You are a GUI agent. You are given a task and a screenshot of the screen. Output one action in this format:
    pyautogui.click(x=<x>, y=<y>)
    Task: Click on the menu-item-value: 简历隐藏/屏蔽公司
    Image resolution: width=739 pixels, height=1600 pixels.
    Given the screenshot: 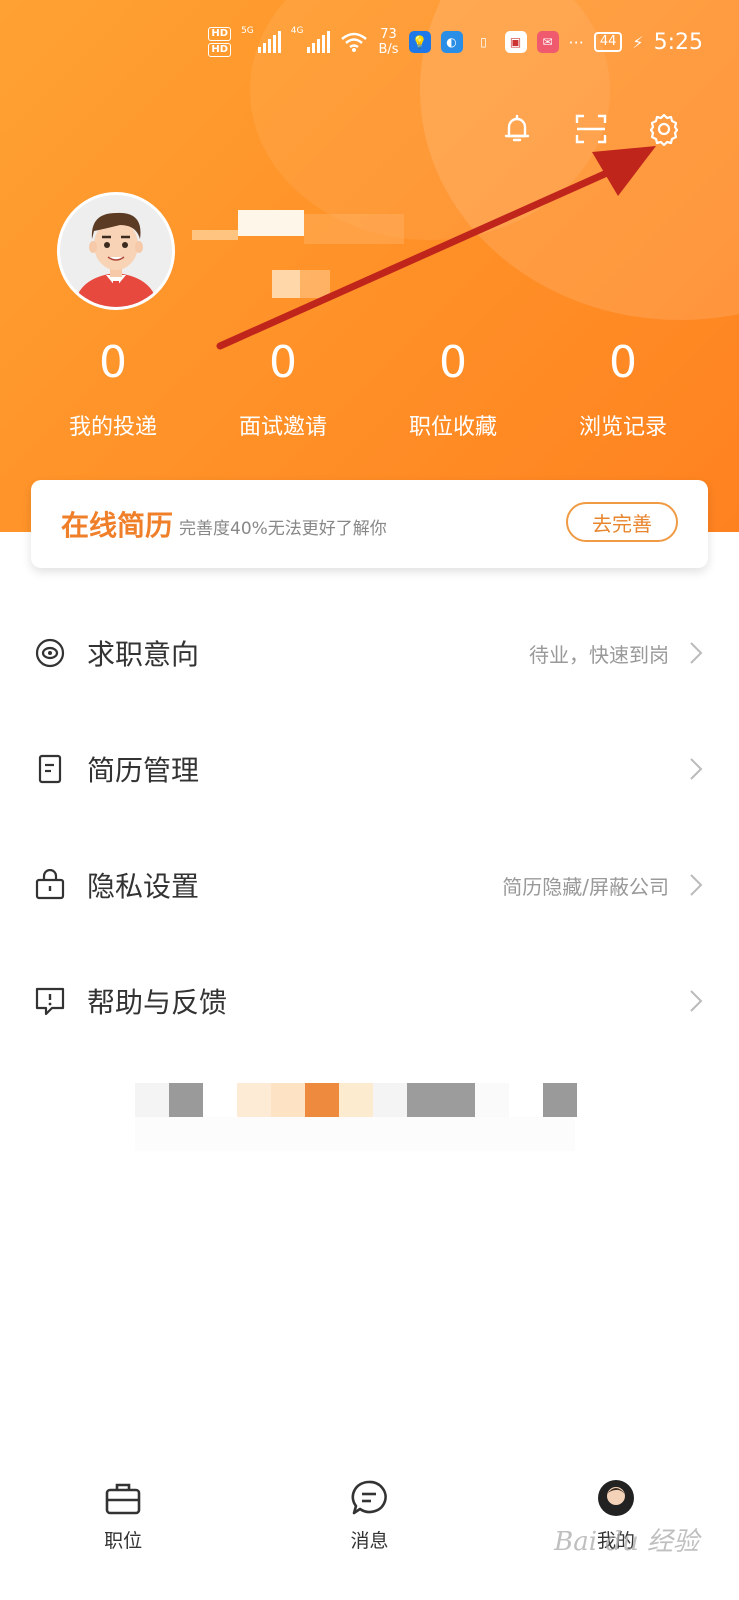 What is the action you would take?
    pyautogui.click(x=585, y=886)
    